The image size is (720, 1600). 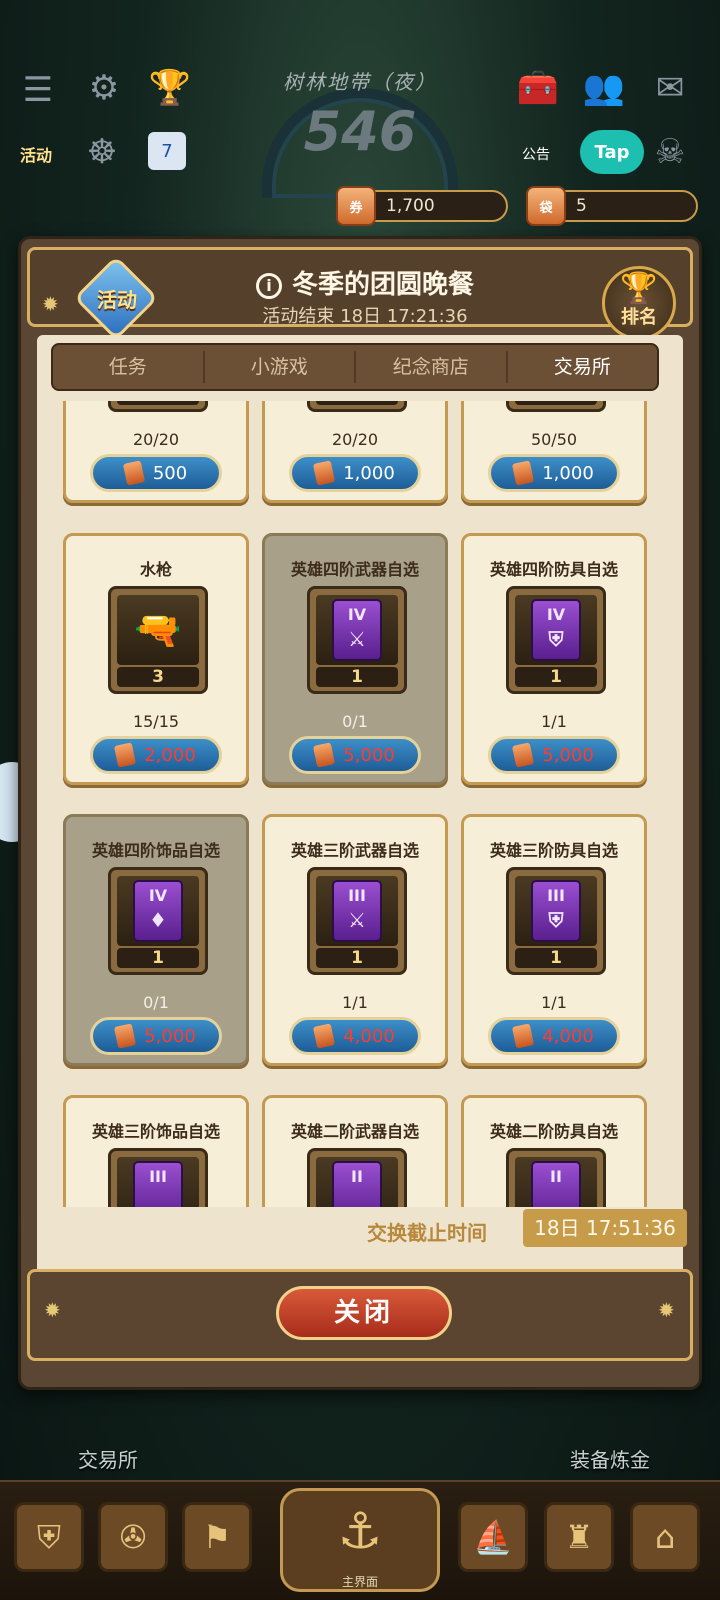 I want to click on item-card-hero-t3-armor: 英雄三阶防具自选 III ⛨ 1 1/1 4,000, so click(x=554, y=940).